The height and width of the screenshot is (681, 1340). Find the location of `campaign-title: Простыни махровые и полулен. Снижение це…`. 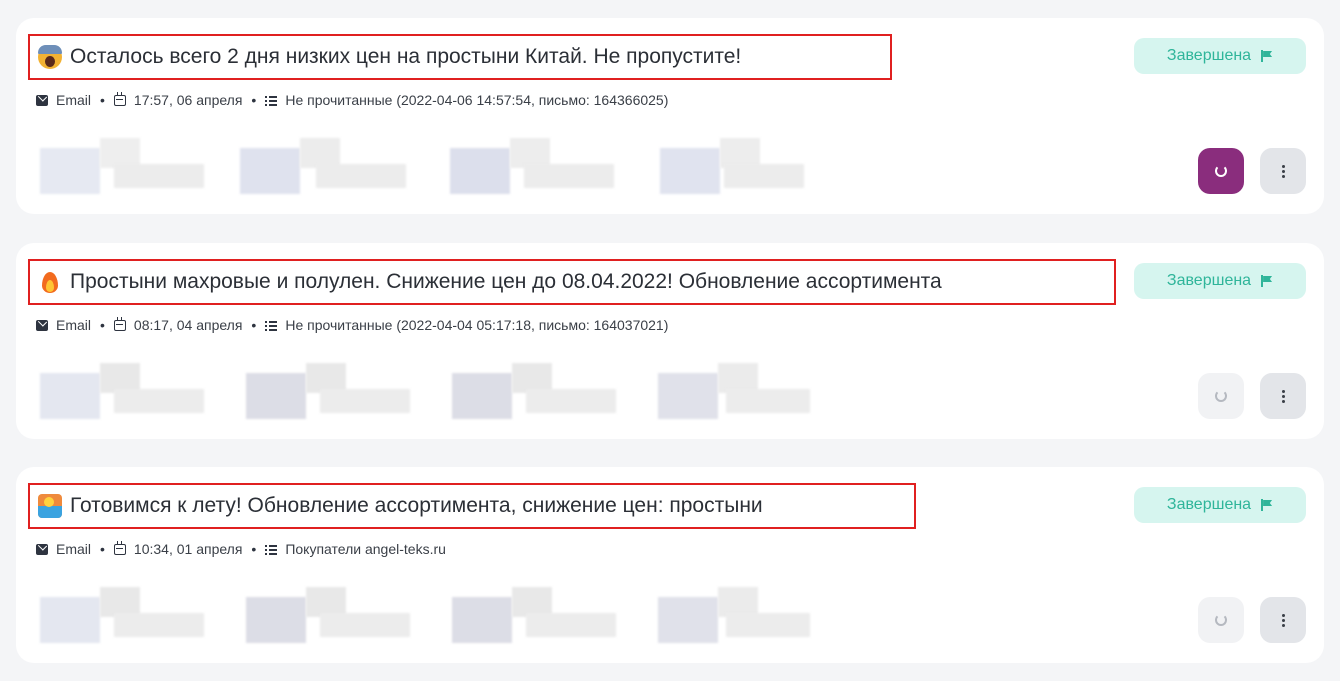

campaign-title: Простыни махровые и полулен. Снижение це… is located at coordinates (506, 282).